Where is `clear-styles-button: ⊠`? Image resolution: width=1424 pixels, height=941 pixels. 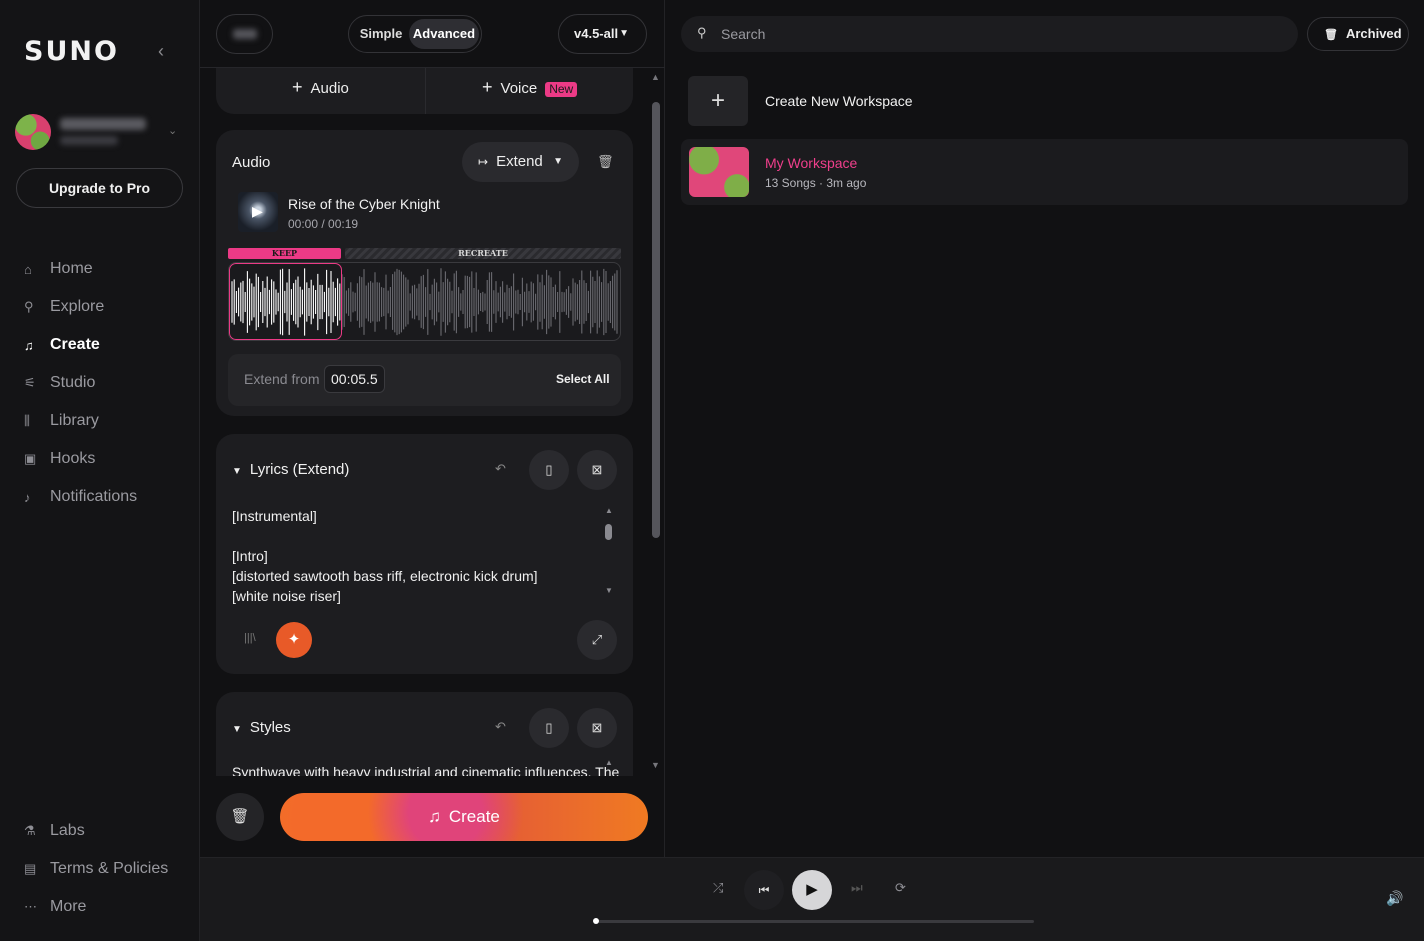
clear-styles-button: ⊠ is located at coordinates (597, 728).